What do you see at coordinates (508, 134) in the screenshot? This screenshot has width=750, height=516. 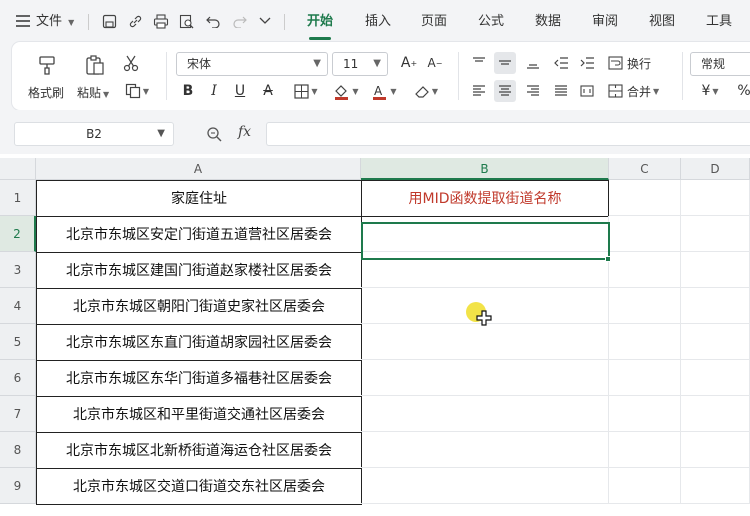 I see `formula-input` at bounding box center [508, 134].